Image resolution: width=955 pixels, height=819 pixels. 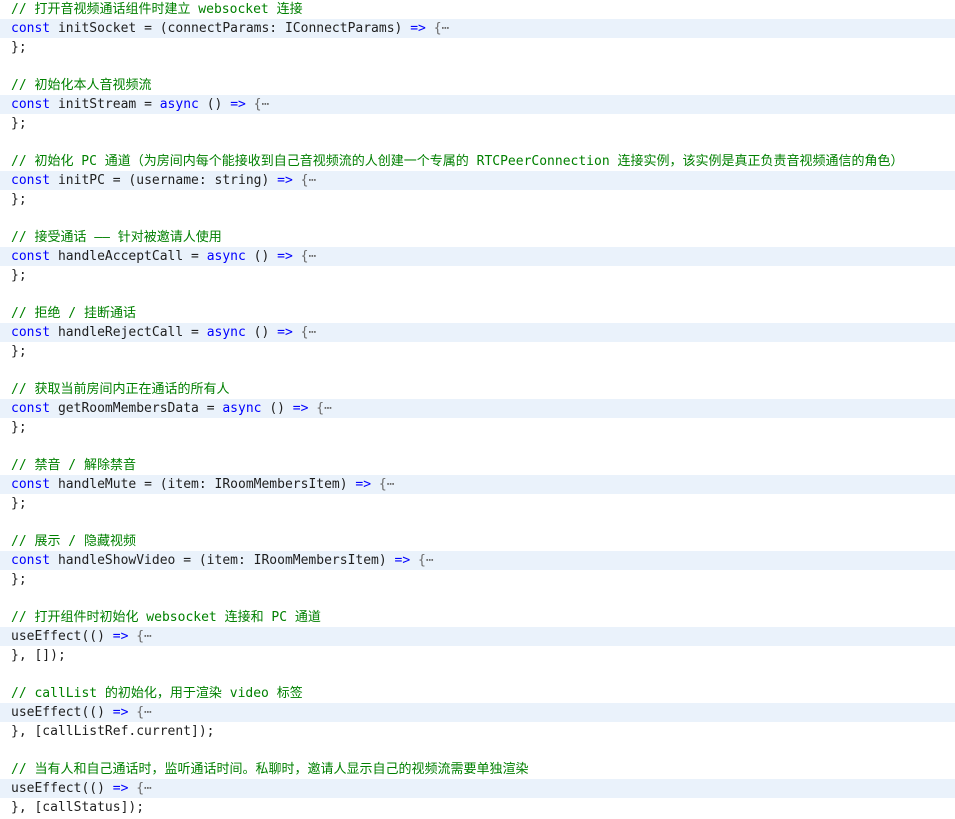 What do you see at coordinates (477, 180) in the screenshot?
I see `folded-function-line: const initPC = (username: string) => {⋯` at bounding box center [477, 180].